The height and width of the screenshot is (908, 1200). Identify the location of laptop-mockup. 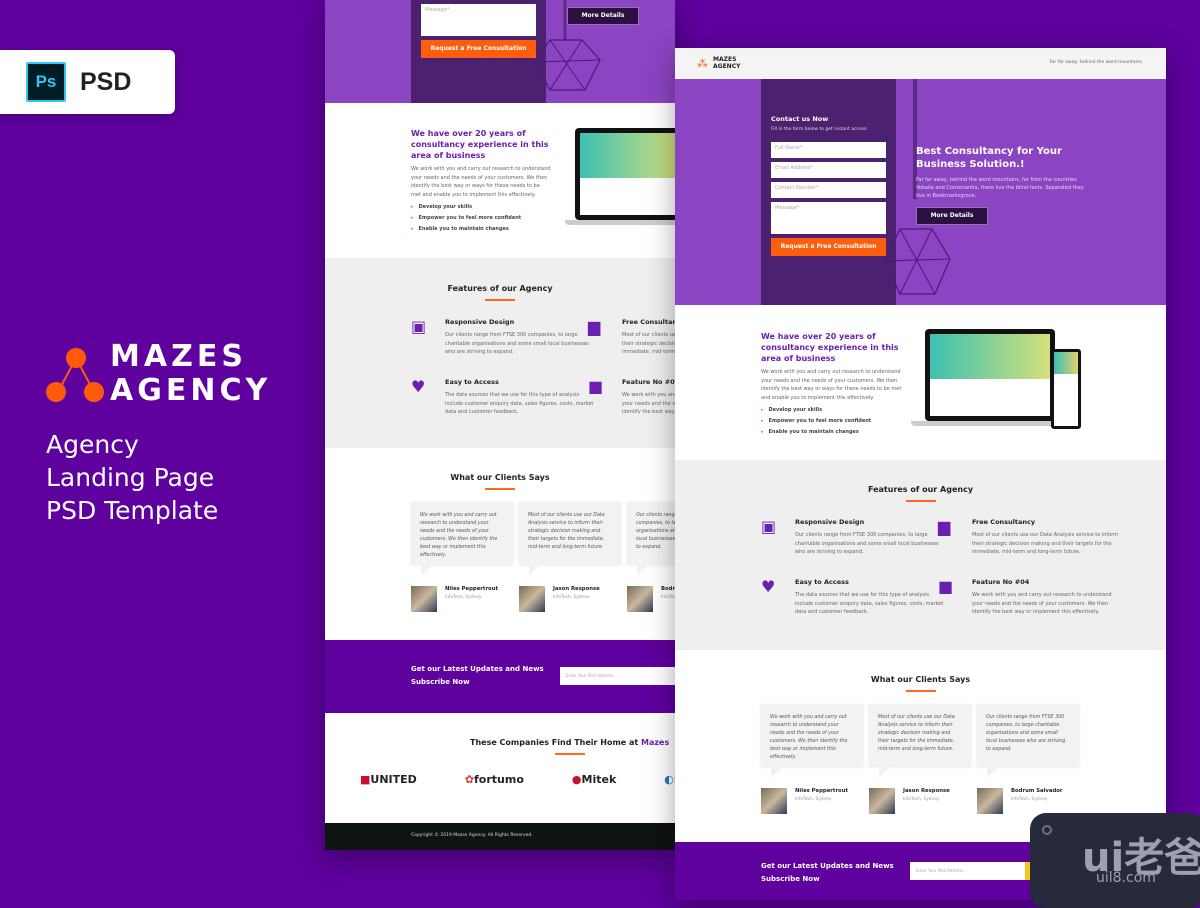
(620, 177).